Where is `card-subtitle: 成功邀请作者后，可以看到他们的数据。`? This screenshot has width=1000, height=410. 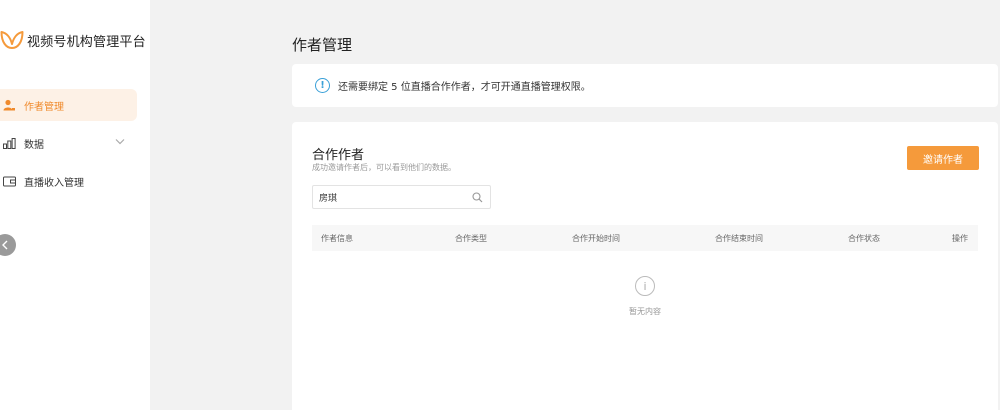
card-subtitle: 成功邀请作者后，可以看到他们的数据。 is located at coordinates (384, 167).